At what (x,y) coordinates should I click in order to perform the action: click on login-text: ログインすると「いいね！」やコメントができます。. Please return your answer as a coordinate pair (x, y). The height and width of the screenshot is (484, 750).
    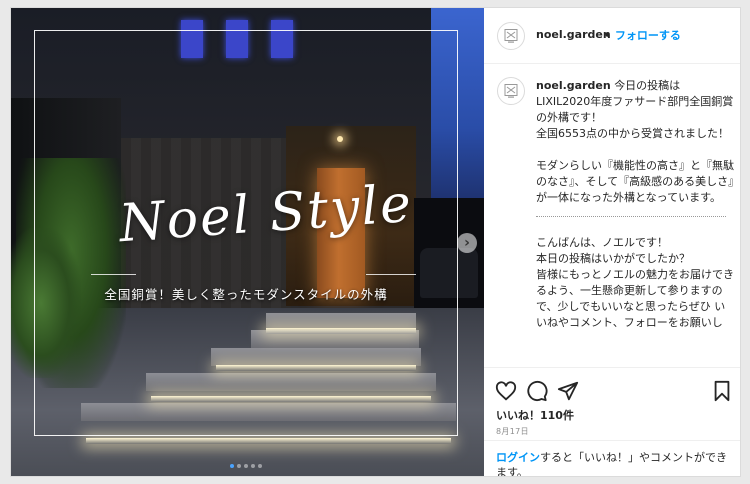
    Looking at the image, I should click on (612, 463).